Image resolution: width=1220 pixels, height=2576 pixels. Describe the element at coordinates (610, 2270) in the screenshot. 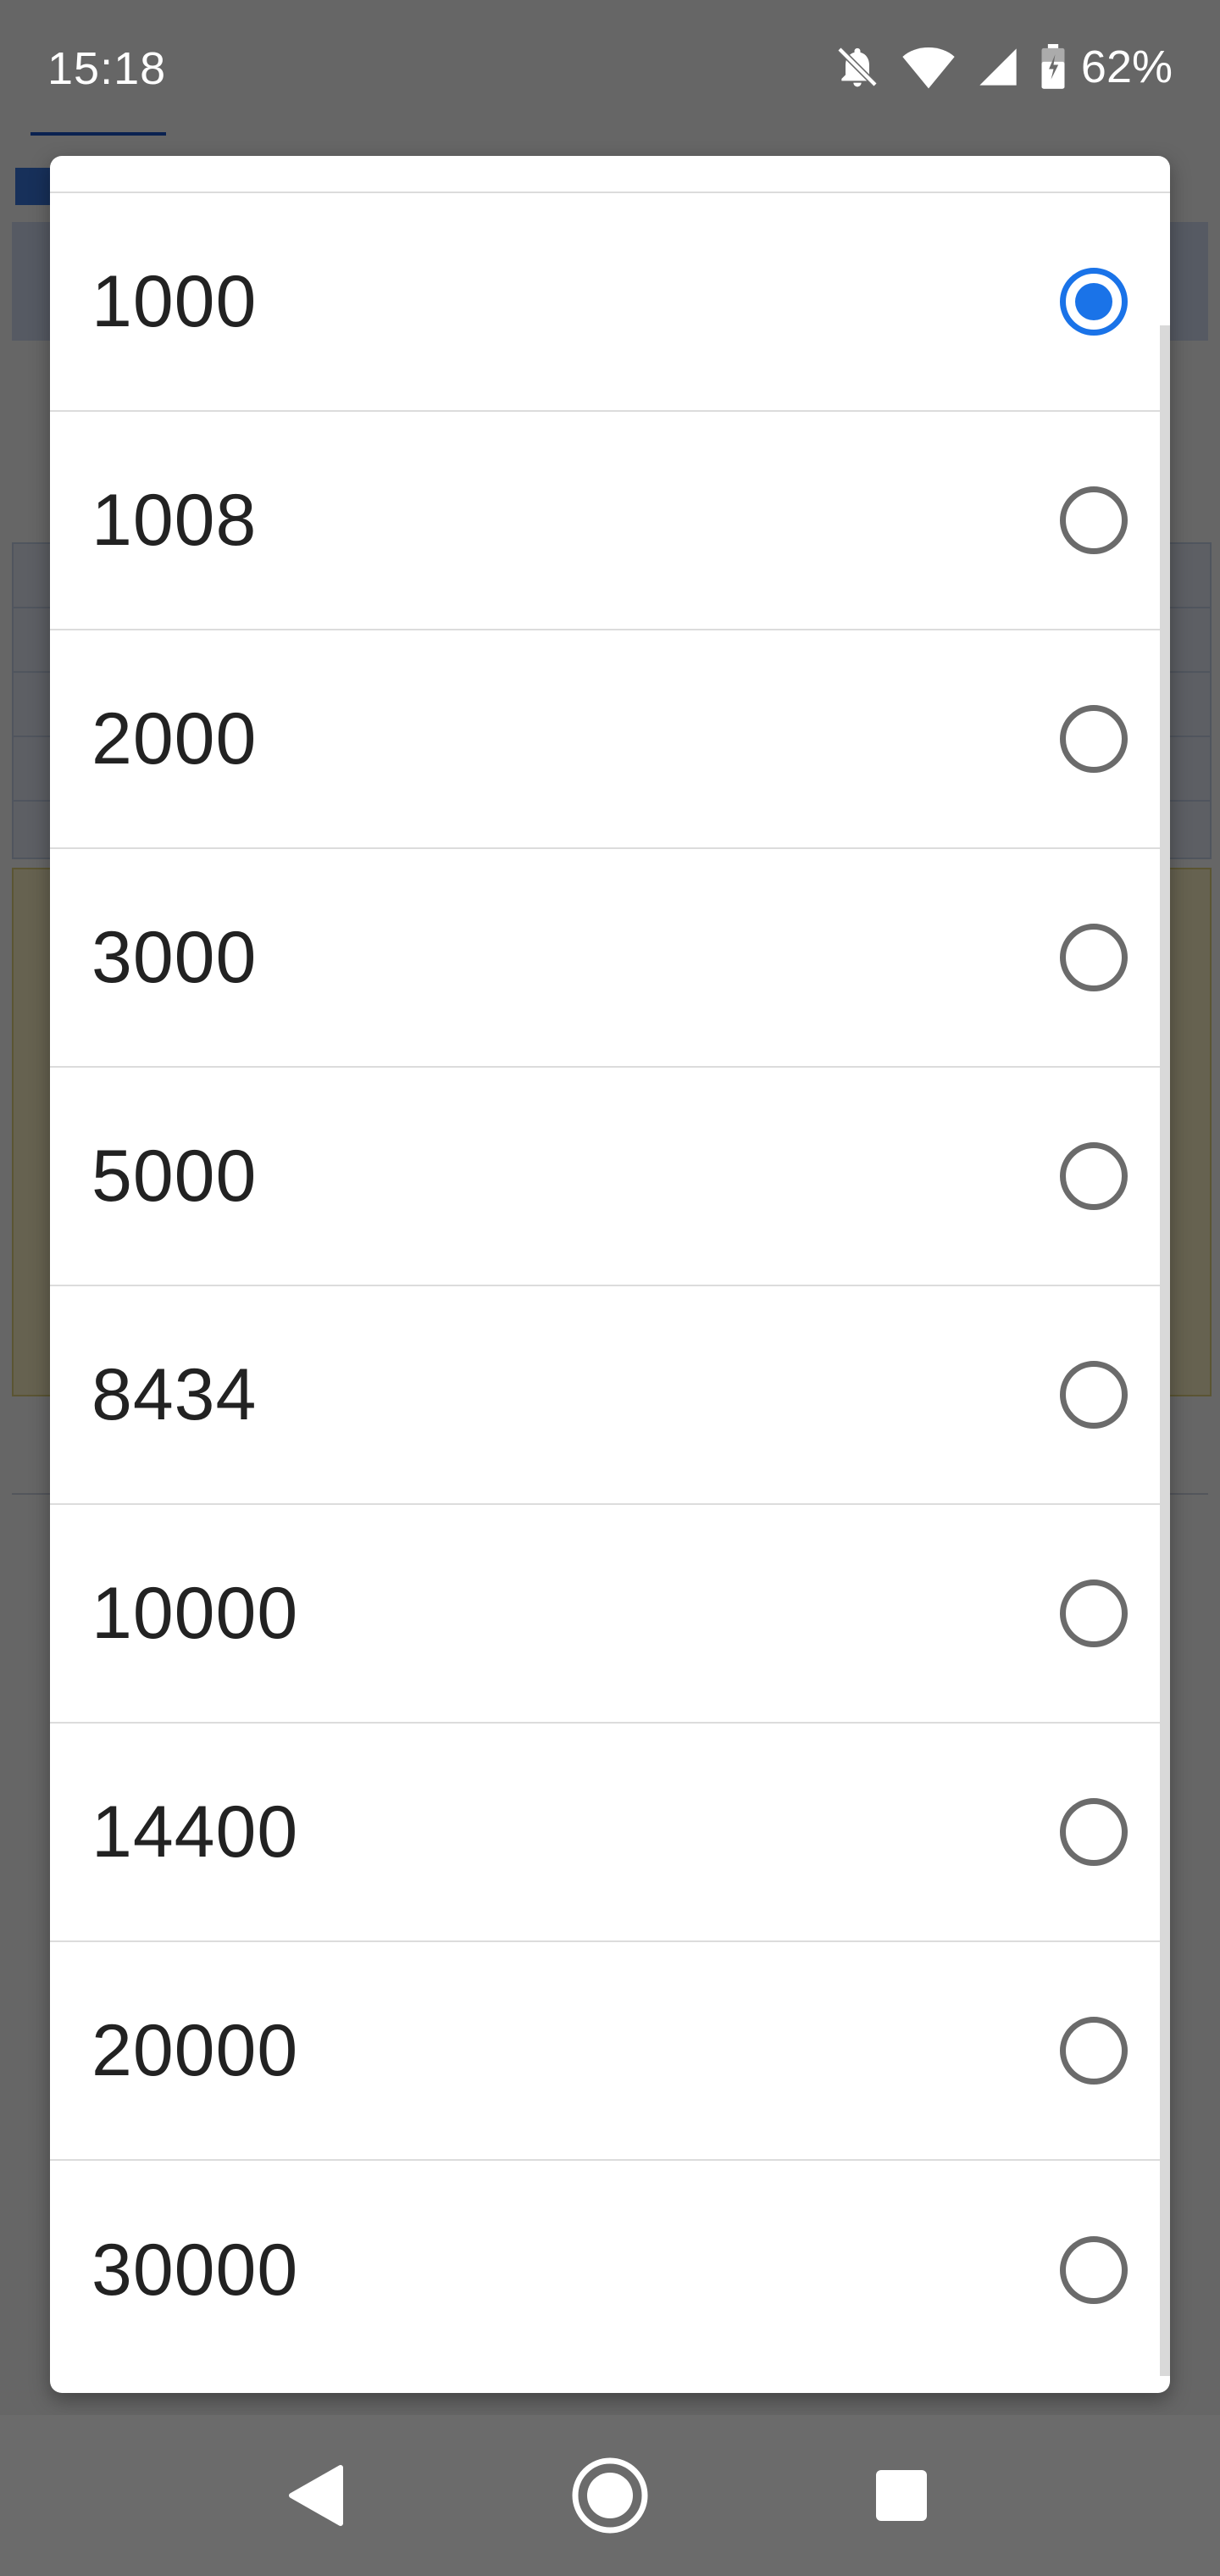

I see `option-item: 30000` at that location.